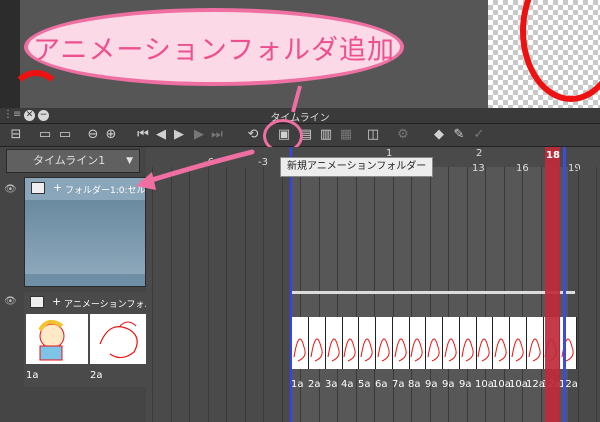  What do you see at coordinates (217, 135) in the screenshot?
I see `go-to-last-frame-icon: ⏭` at bounding box center [217, 135].